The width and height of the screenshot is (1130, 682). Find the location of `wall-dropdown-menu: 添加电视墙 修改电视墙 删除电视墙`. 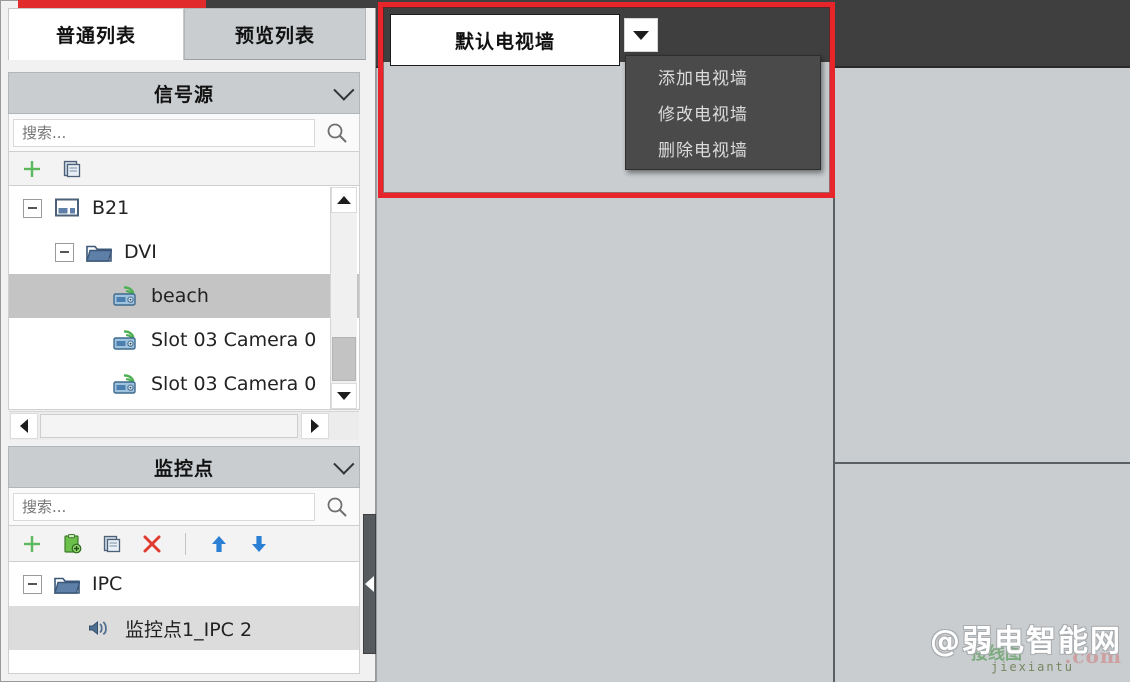

wall-dropdown-menu: 添加电视墙 修改电视墙 删除电视墙 is located at coordinates (723, 112).